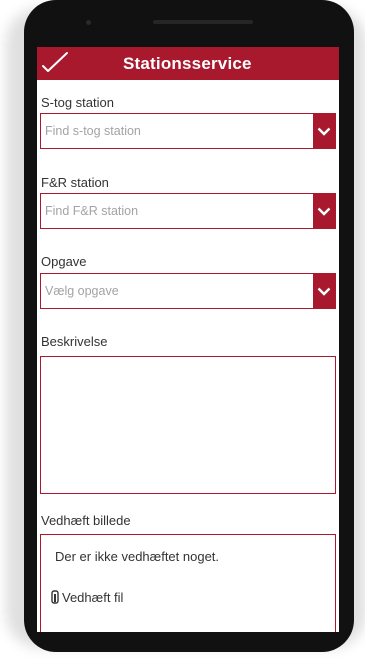 The image size is (365, 659). Describe the element at coordinates (203, 22) in the screenshot. I see `earpiece-speaker` at that location.